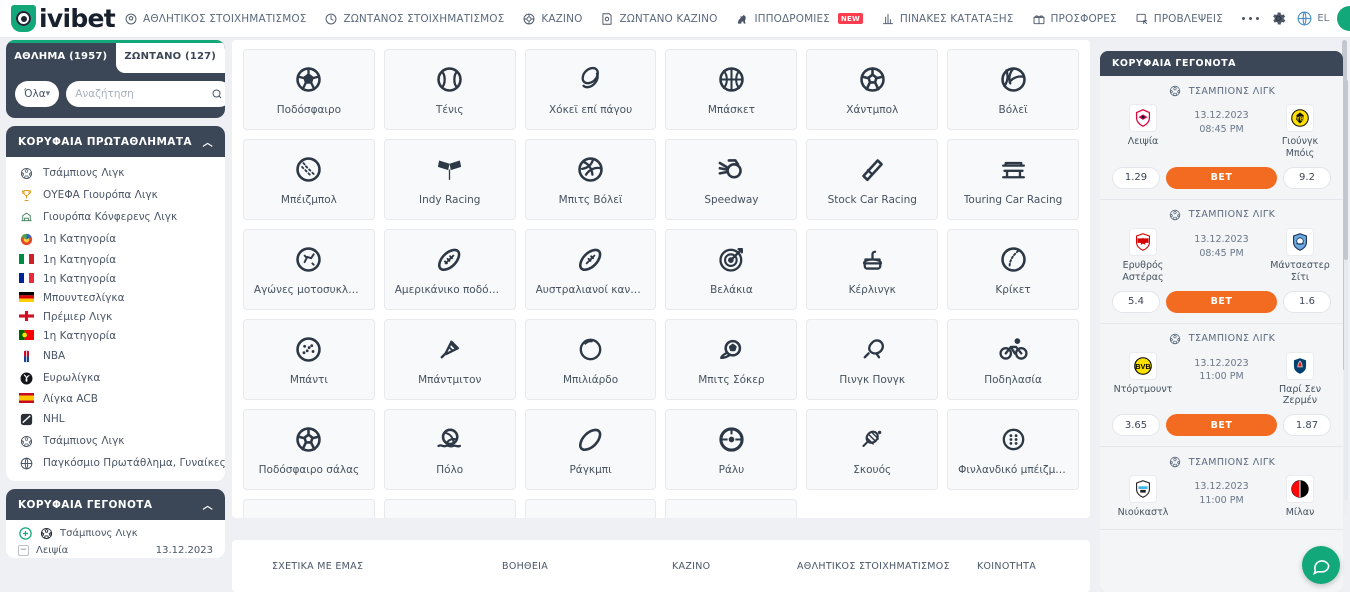  Describe the element at coordinates (1136, 425) in the screenshot. I see `home-odd-button: 3.65` at that location.